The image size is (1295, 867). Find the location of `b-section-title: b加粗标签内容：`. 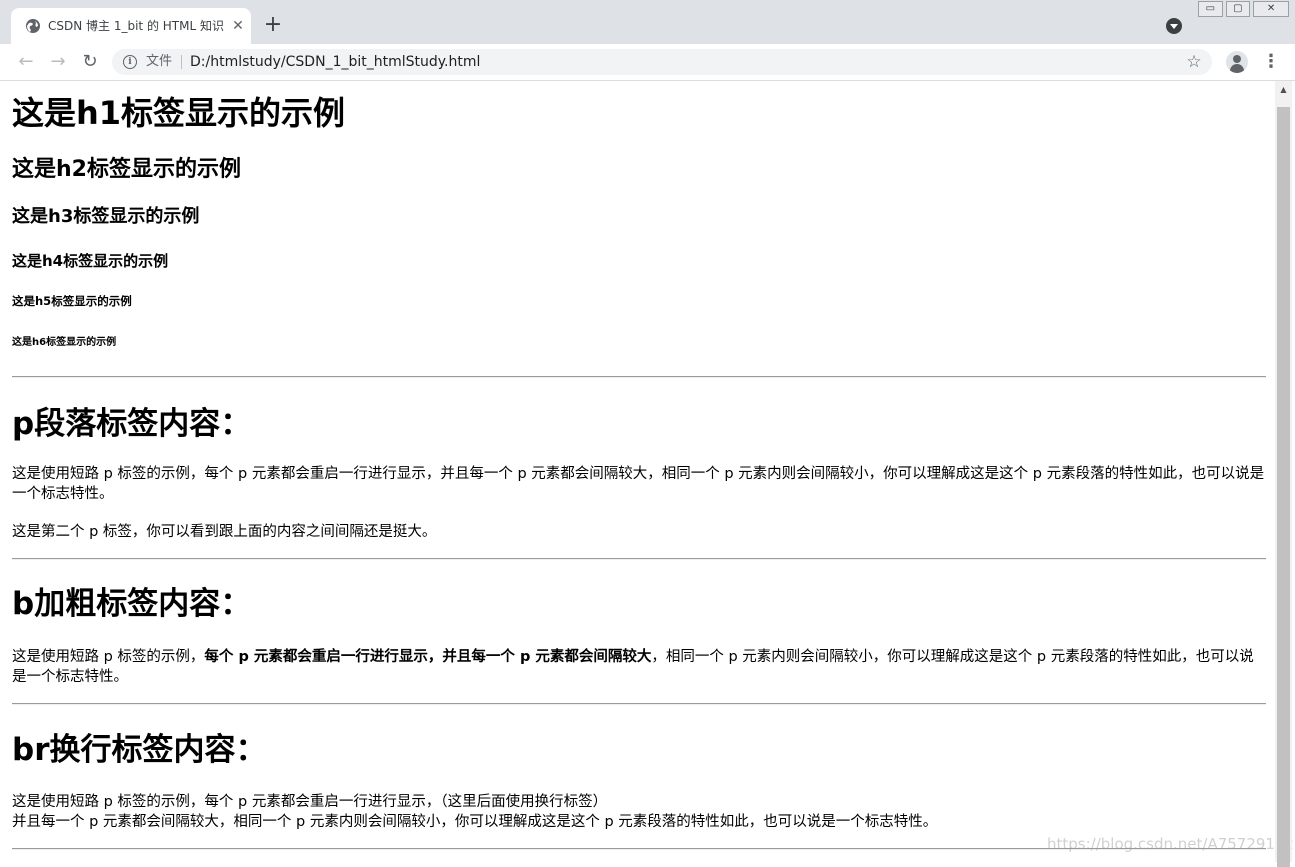

b-section-title: b加粗标签内容： is located at coordinates (132, 604).